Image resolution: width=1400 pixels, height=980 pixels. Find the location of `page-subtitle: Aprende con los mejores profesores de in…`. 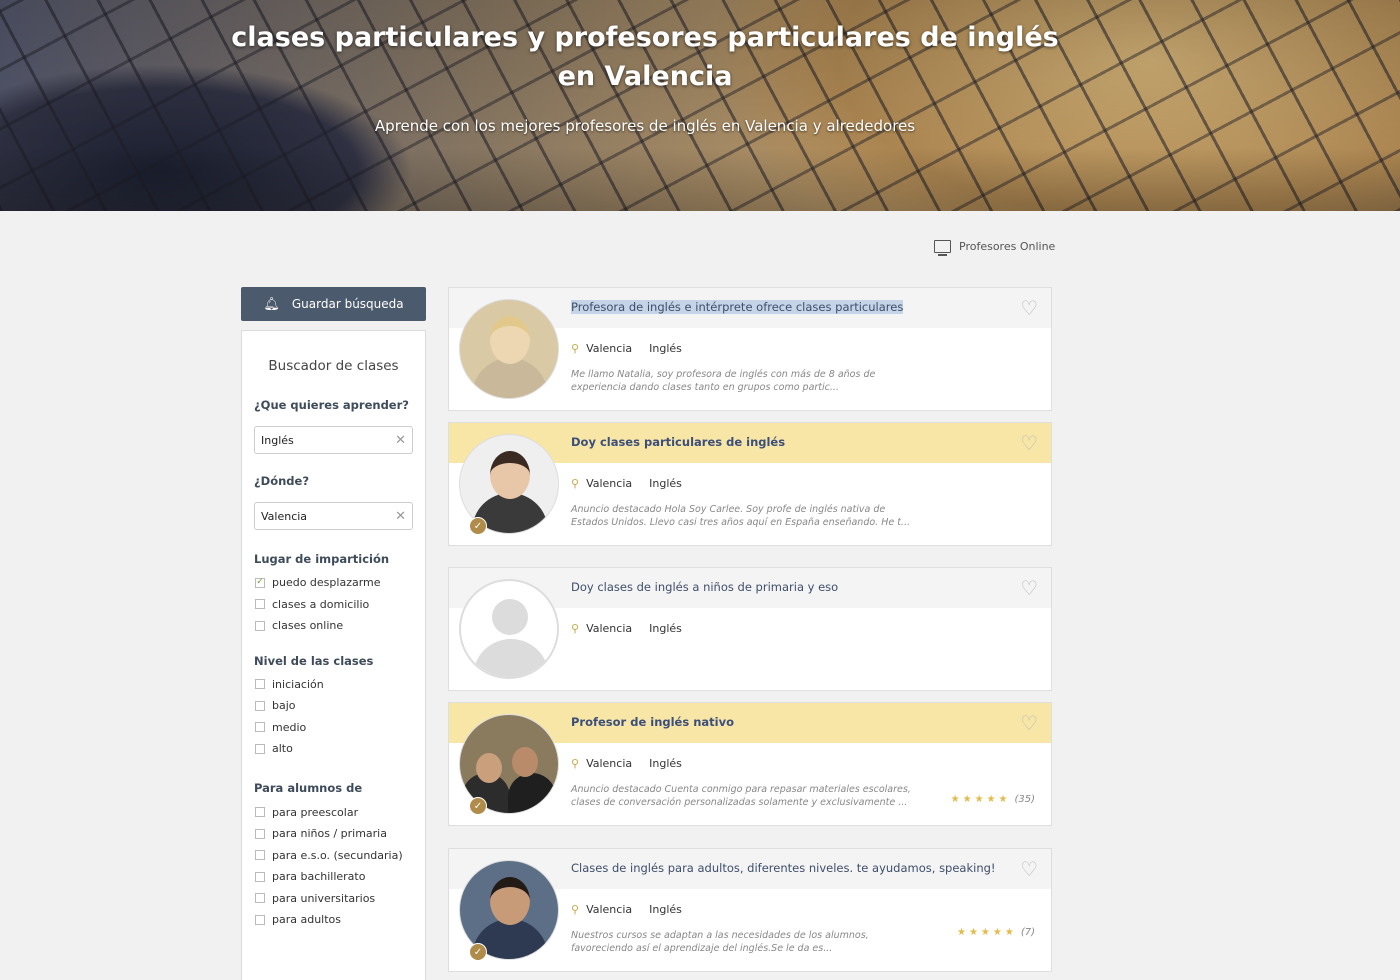

page-subtitle: Aprende con los mejores profesores de in… is located at coordinates (645, 126).